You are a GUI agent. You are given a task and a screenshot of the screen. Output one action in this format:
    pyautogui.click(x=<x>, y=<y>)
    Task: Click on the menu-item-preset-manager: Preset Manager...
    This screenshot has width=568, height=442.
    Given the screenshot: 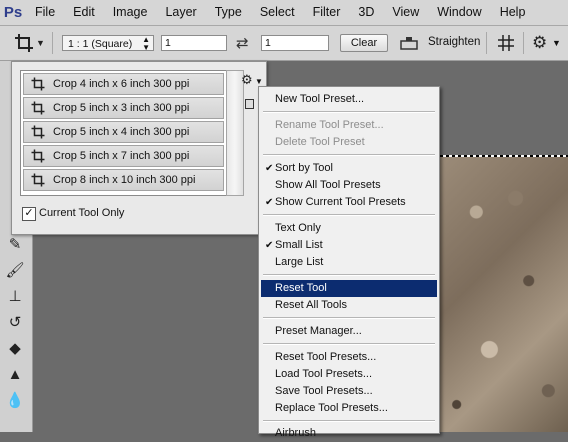 What is the action you would take?
    pyautogui.click(x=349, y=331)
    